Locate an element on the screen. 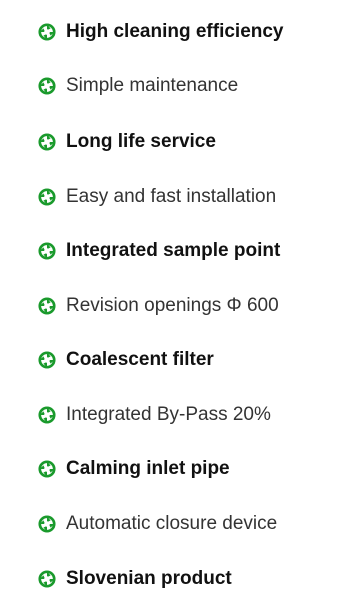  list-item: Slovenian product is located at coordinates (135, 579).